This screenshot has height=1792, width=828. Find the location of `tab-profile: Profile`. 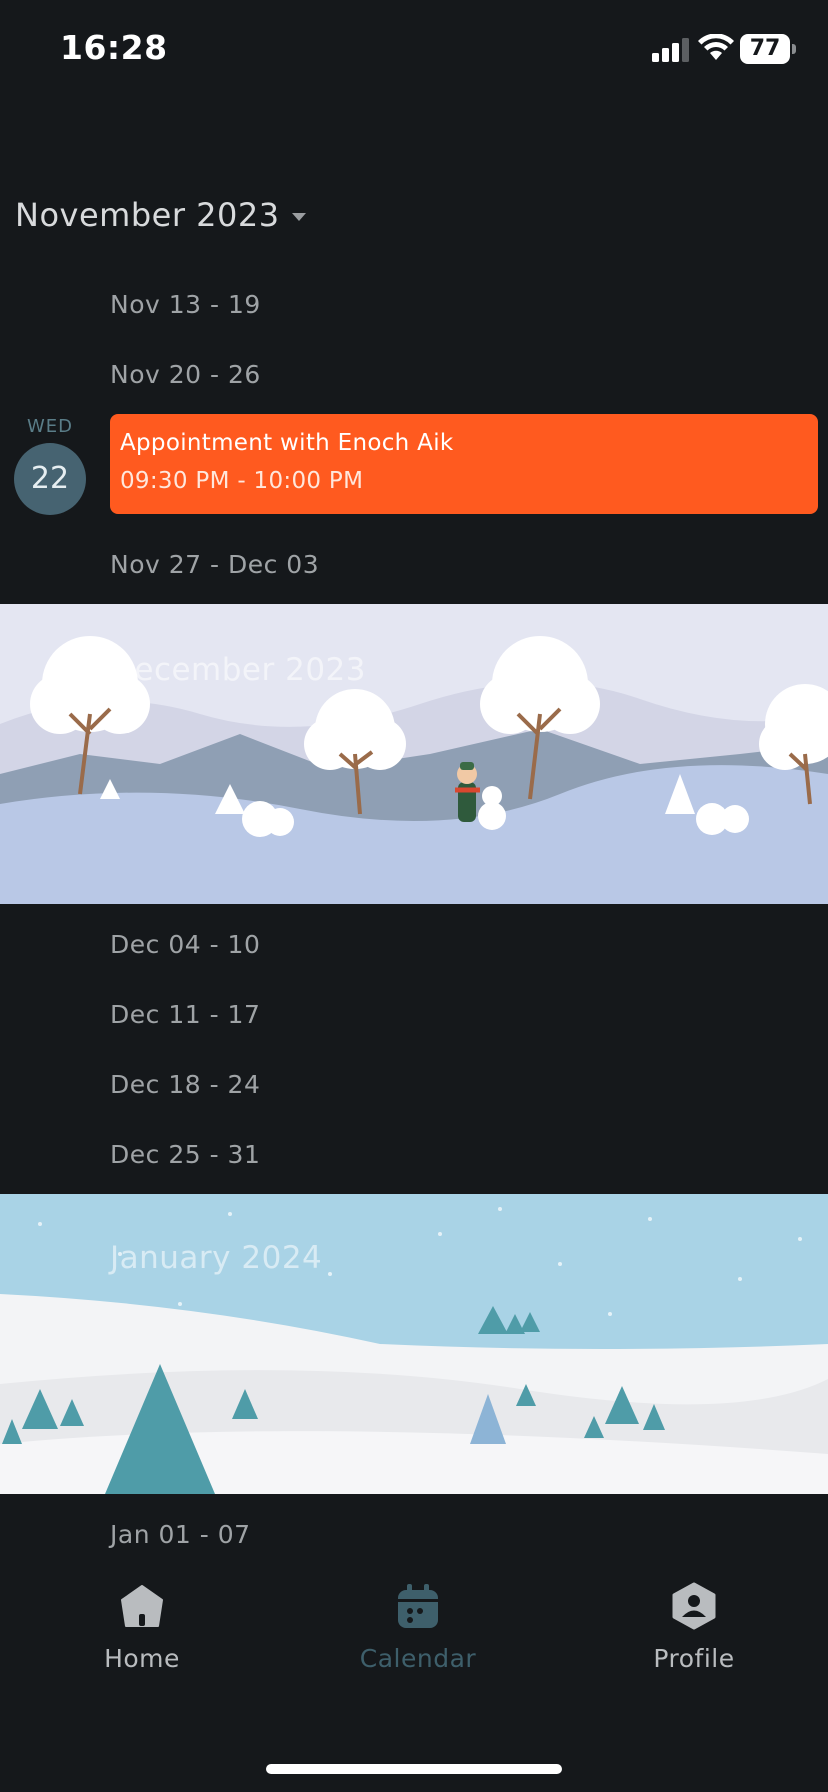

tab-profile: Profile is located at coordinates (694, 1627).